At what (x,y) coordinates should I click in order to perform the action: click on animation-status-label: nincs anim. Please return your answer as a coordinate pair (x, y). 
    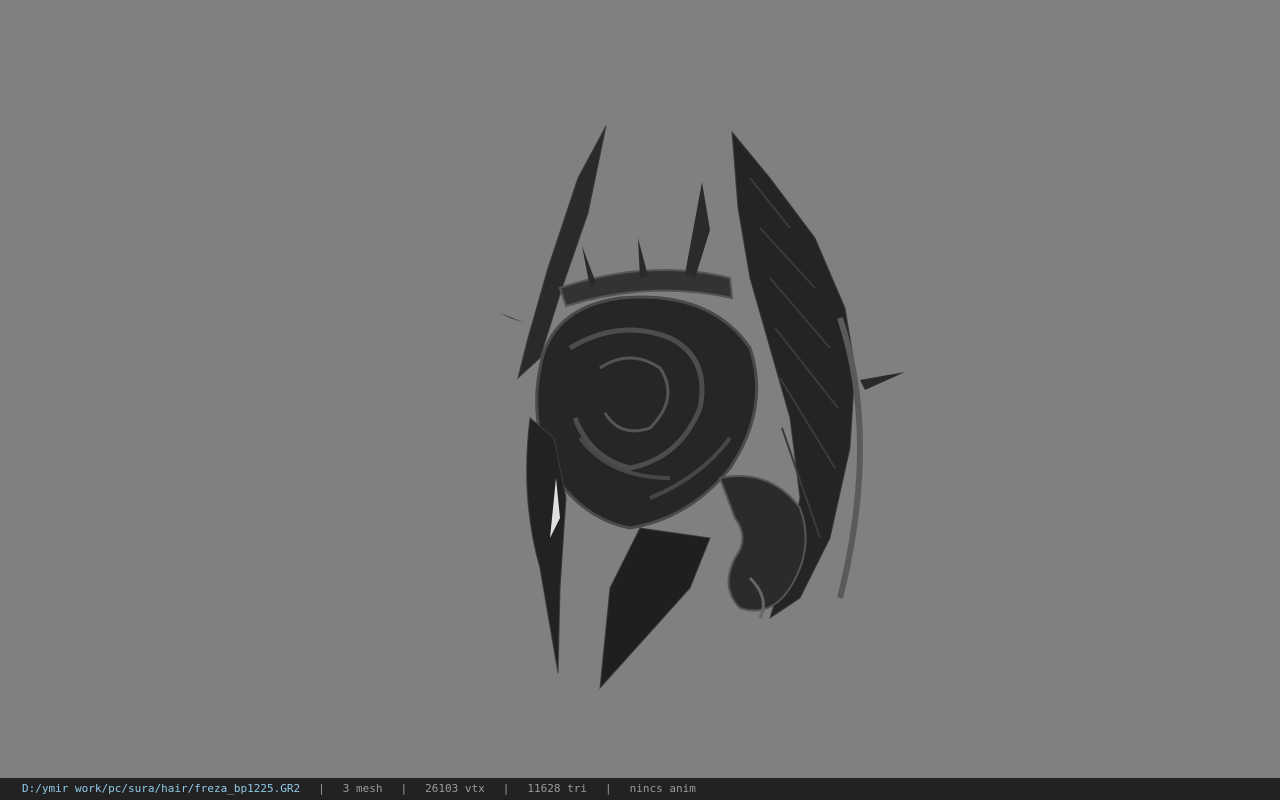
    Looking at the image, I should click on (662, 788).